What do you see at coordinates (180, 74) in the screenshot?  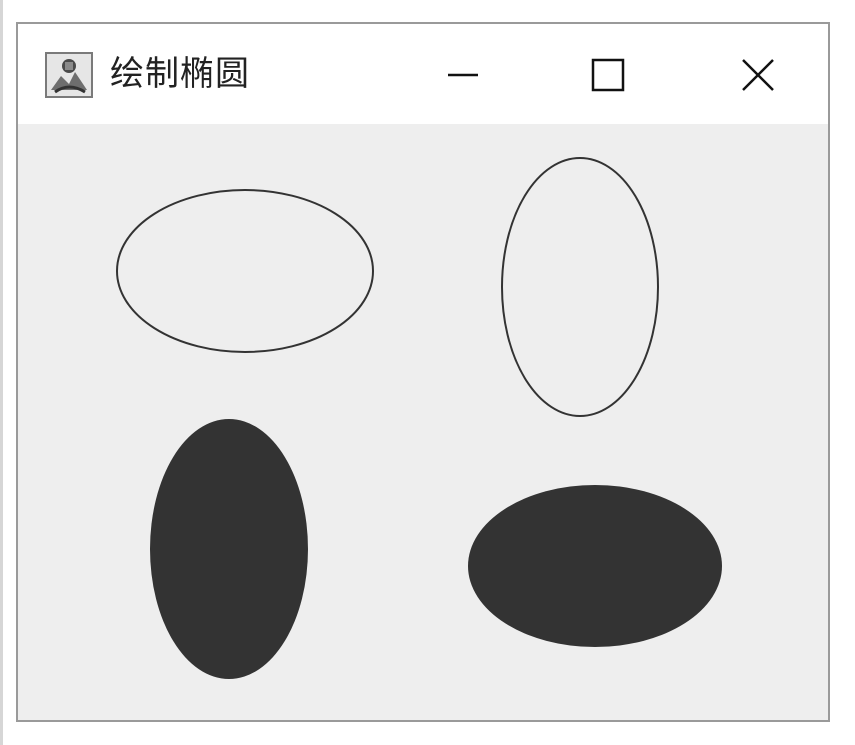 I see `window-title: 绘制椭圆` at bounding box center [180, 74].